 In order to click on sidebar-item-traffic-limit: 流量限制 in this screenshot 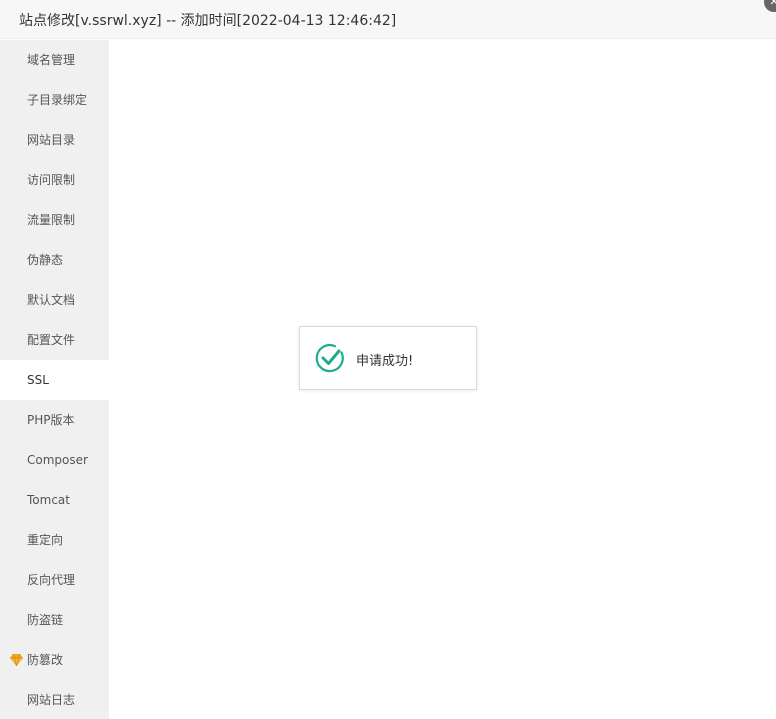, I will do `click(54, 220)`.